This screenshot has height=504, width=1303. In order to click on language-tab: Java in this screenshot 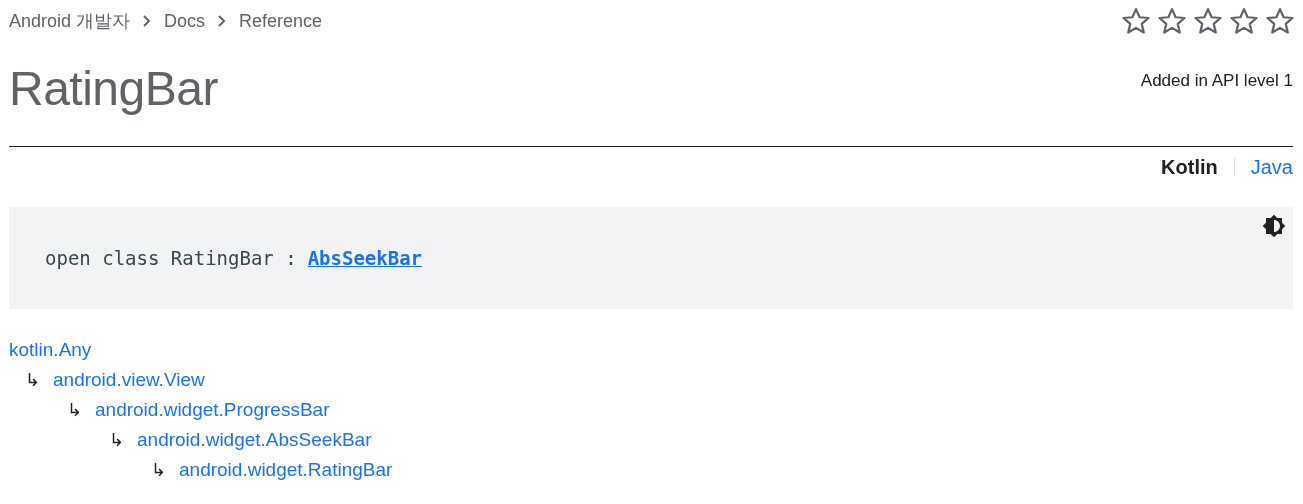, I will do `click(1271, 167)`.